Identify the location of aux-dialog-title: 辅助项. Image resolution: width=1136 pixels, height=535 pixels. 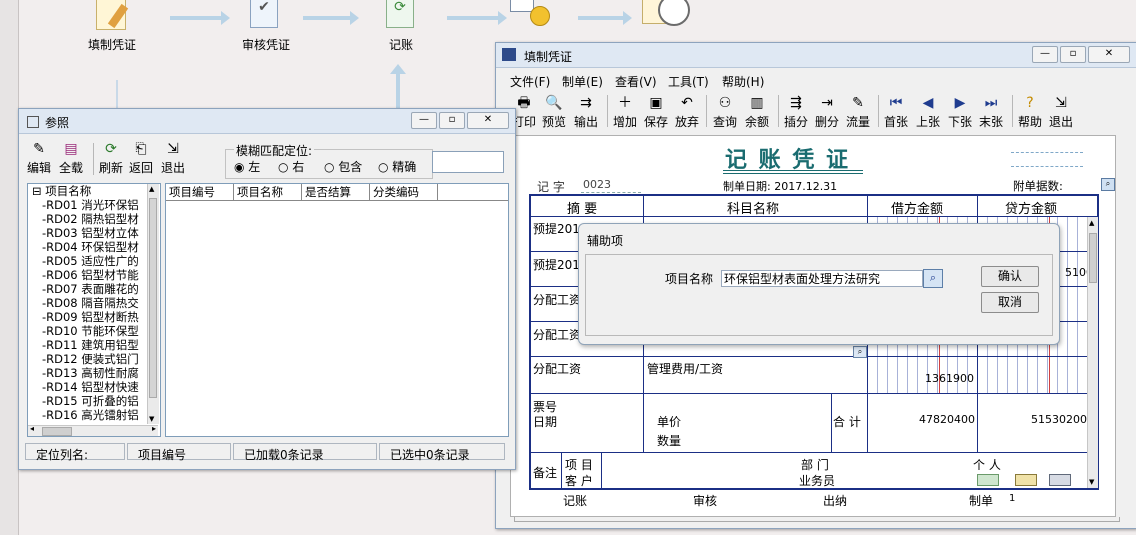
(605, 241).